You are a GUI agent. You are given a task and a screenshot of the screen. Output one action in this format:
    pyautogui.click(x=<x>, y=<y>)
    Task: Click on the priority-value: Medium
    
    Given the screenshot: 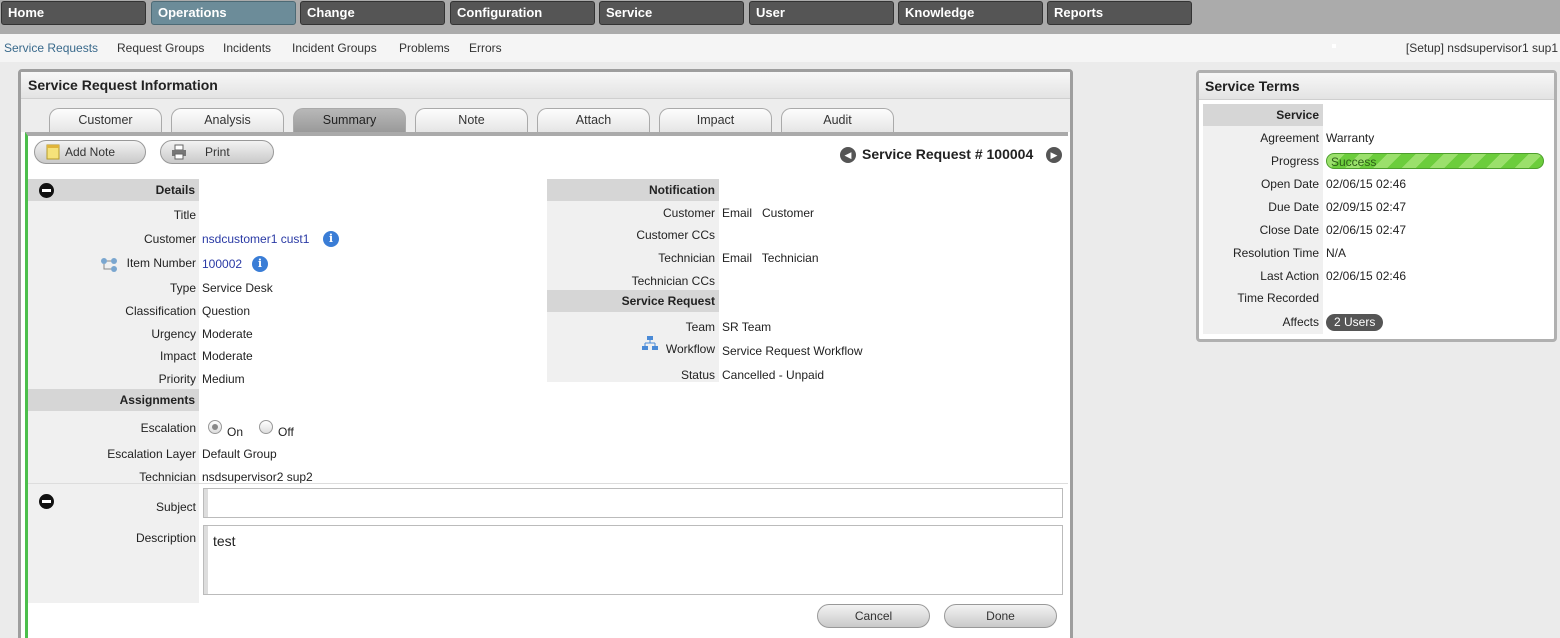 What is the action you would take?
    pyautogui.click(x=223, y=379)
    